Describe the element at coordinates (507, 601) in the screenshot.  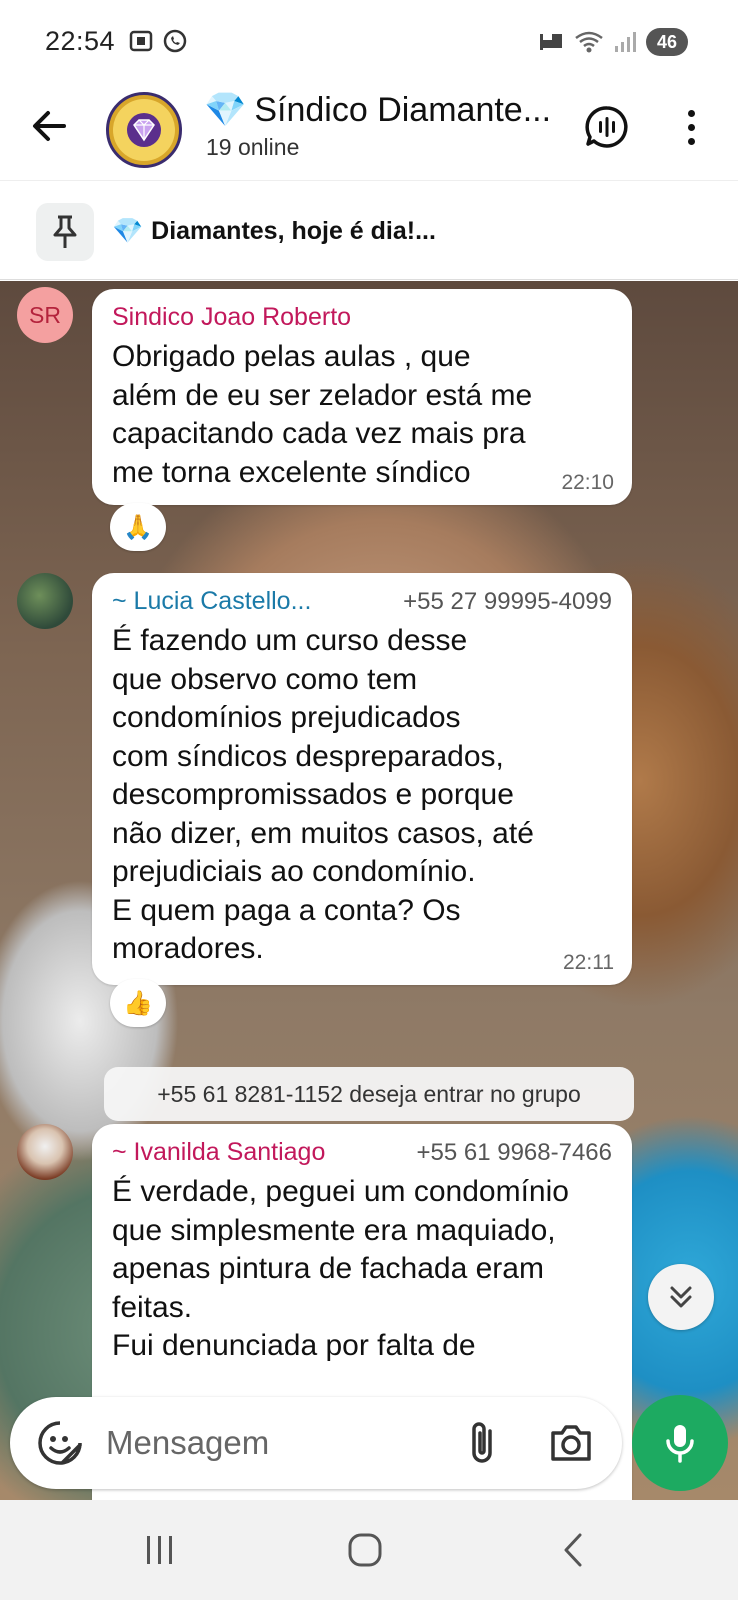
I see `sender-phone: +55 27 99995-4099` at that location.